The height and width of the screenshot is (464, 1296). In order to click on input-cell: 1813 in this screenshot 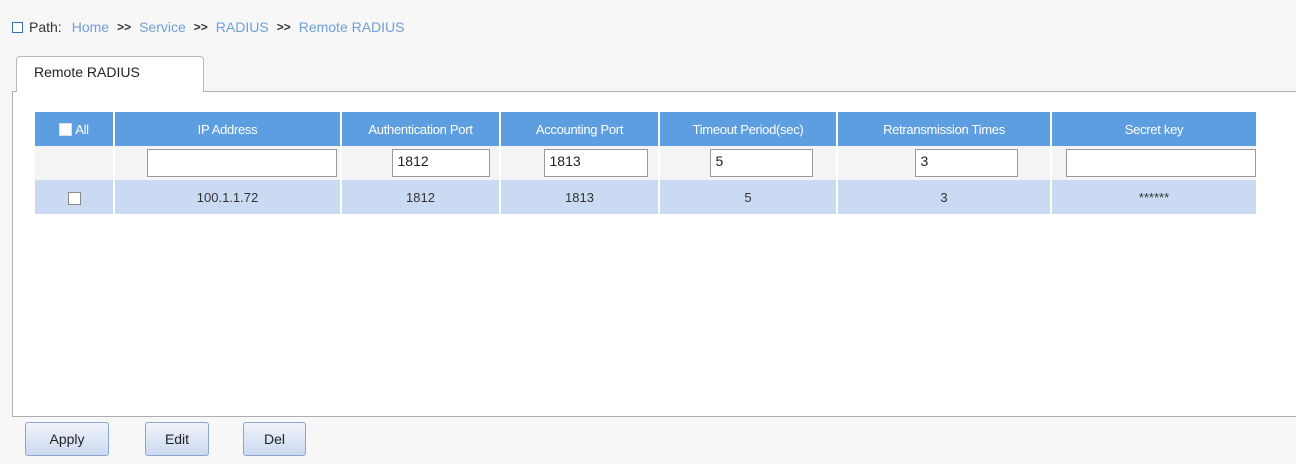, I will do `click(579, 163)`.